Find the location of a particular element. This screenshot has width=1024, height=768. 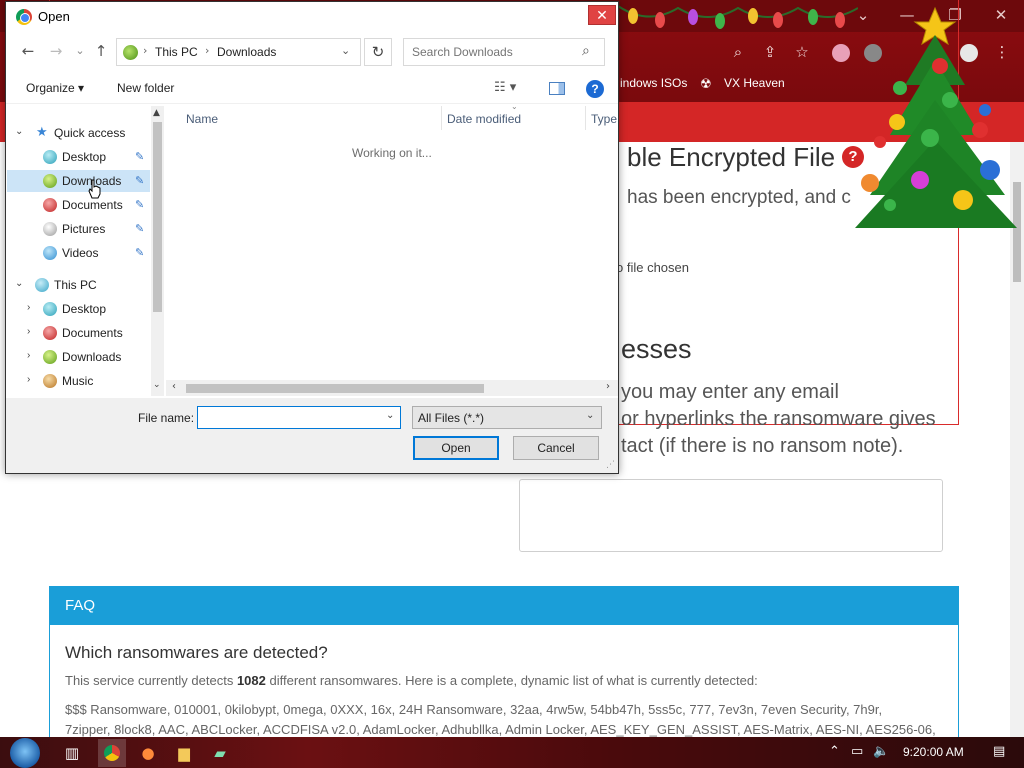

tree-item-pc-music: › Music is located at coordinates (78, 381).